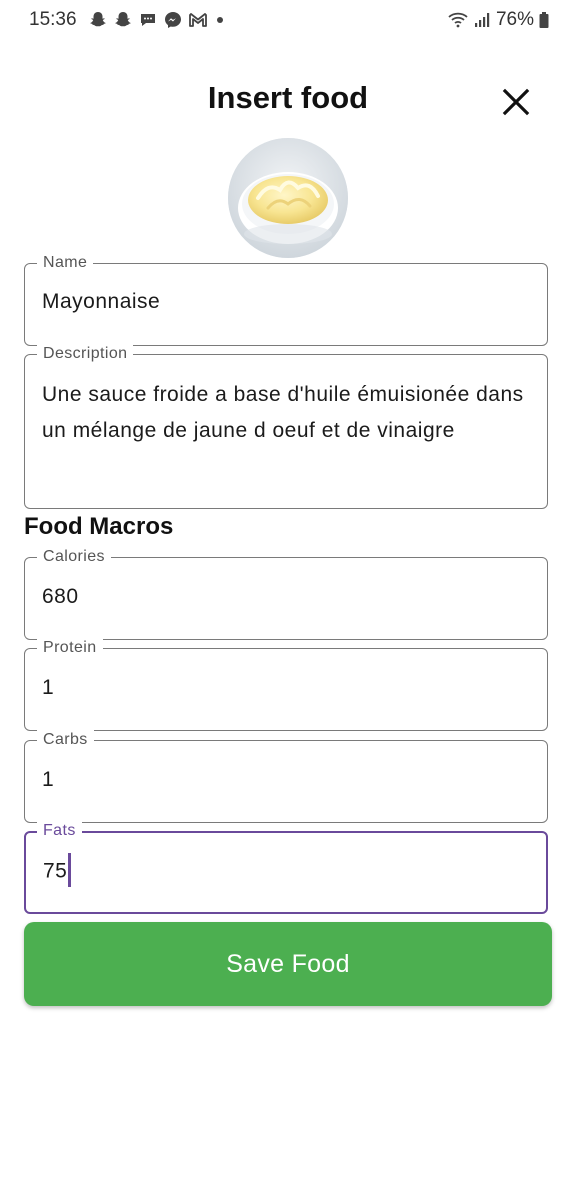 The image size is (576, 1200). What do you see at coordinates (514, 19) in the screenshot?
I see `battery-percentage: 76%` at bounding box center [514, 19].